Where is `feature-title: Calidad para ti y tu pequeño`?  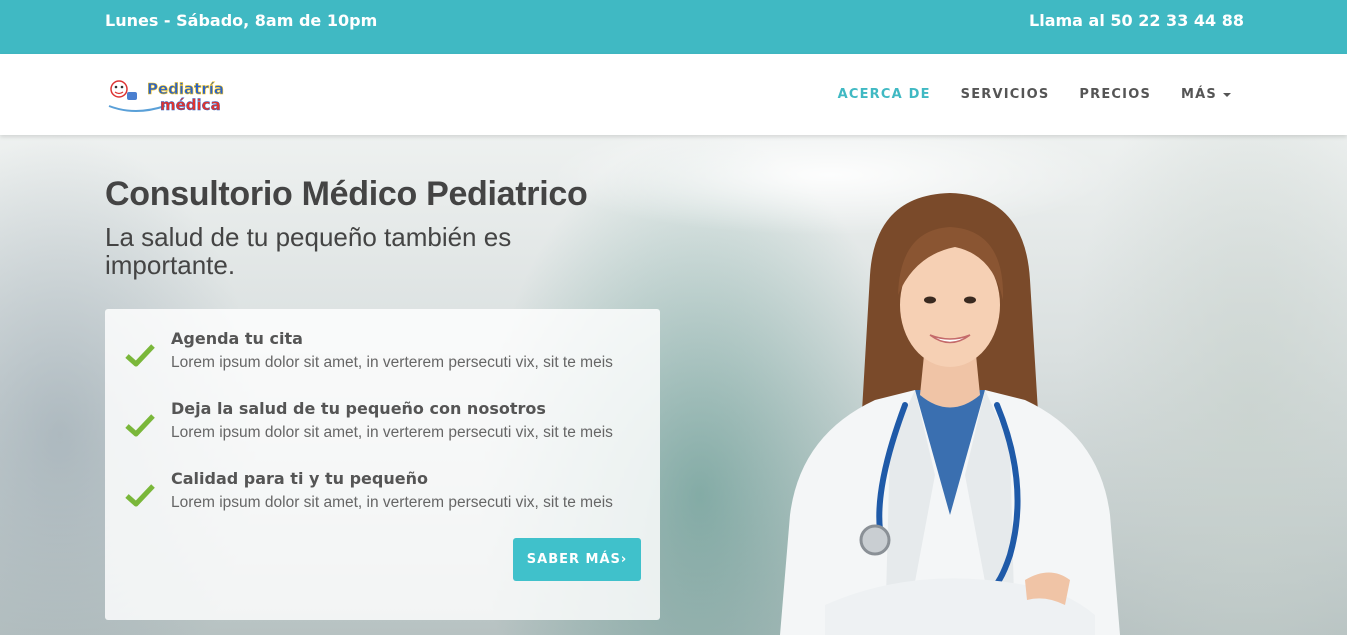
feature-title: Calidad para ti y tu pequeño is located at coordinates (299, 478).